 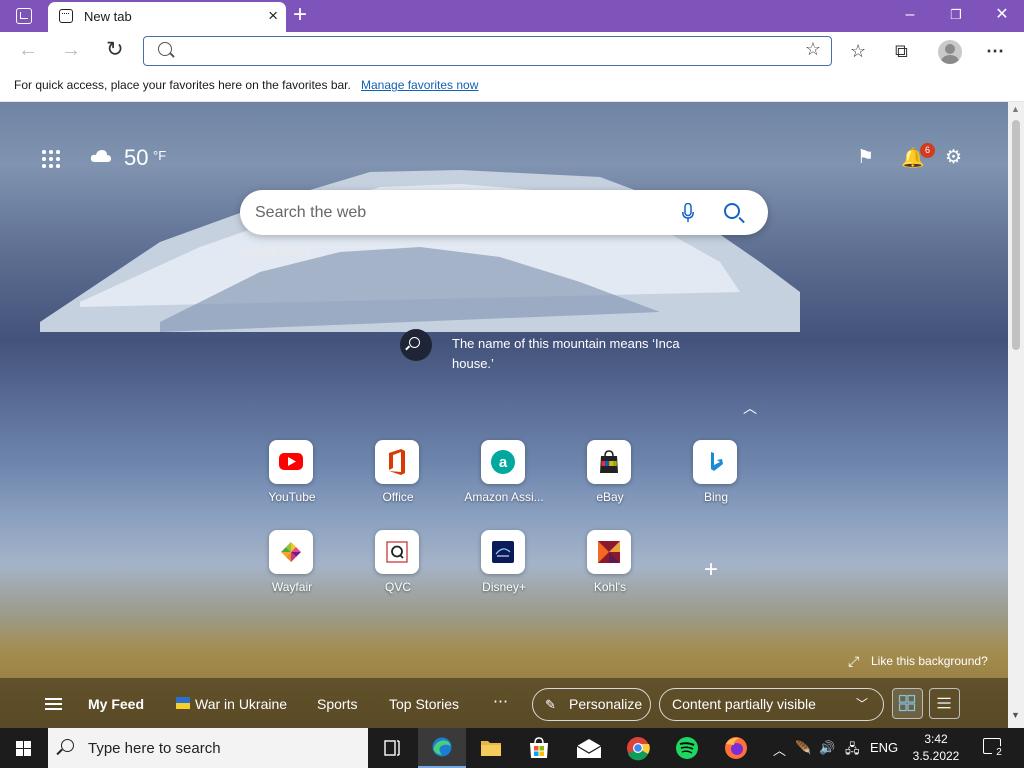 What do you see at coordinates (241, 704) in the screenshot?
I see `tab-war-in-ukraine: War in Ukraine` at bounding box center [241, 704].